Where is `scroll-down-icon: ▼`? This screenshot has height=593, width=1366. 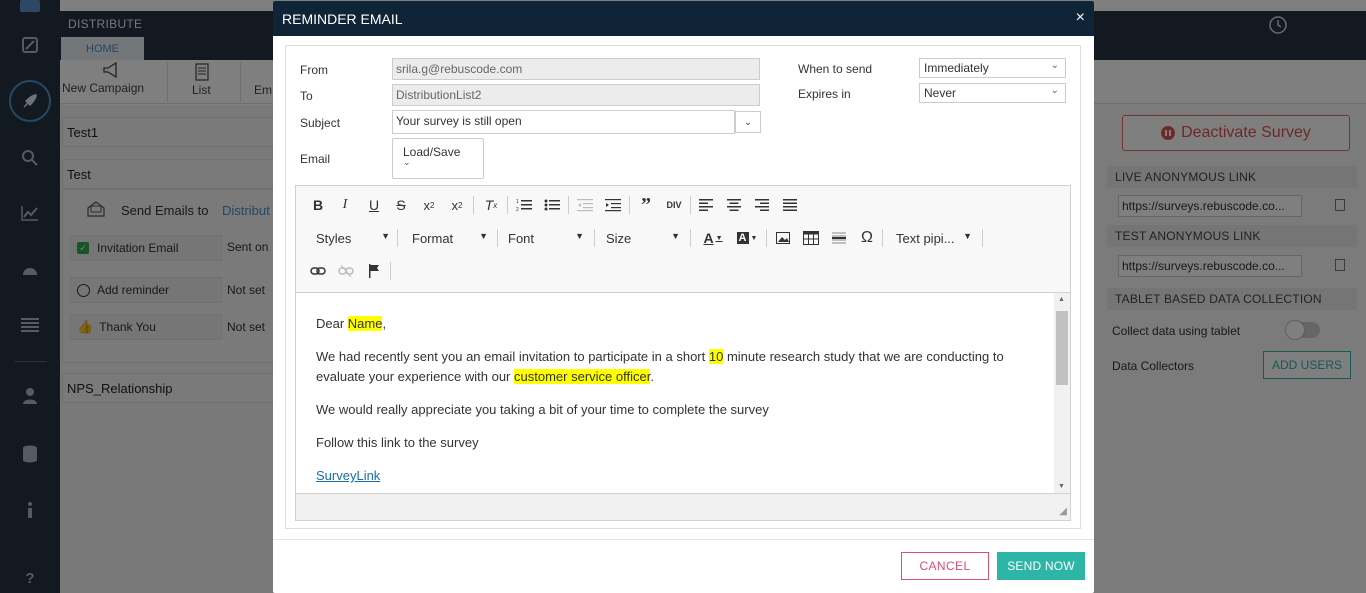 scroll-down-icon: ▼ is located at coordinates (1061, 486).